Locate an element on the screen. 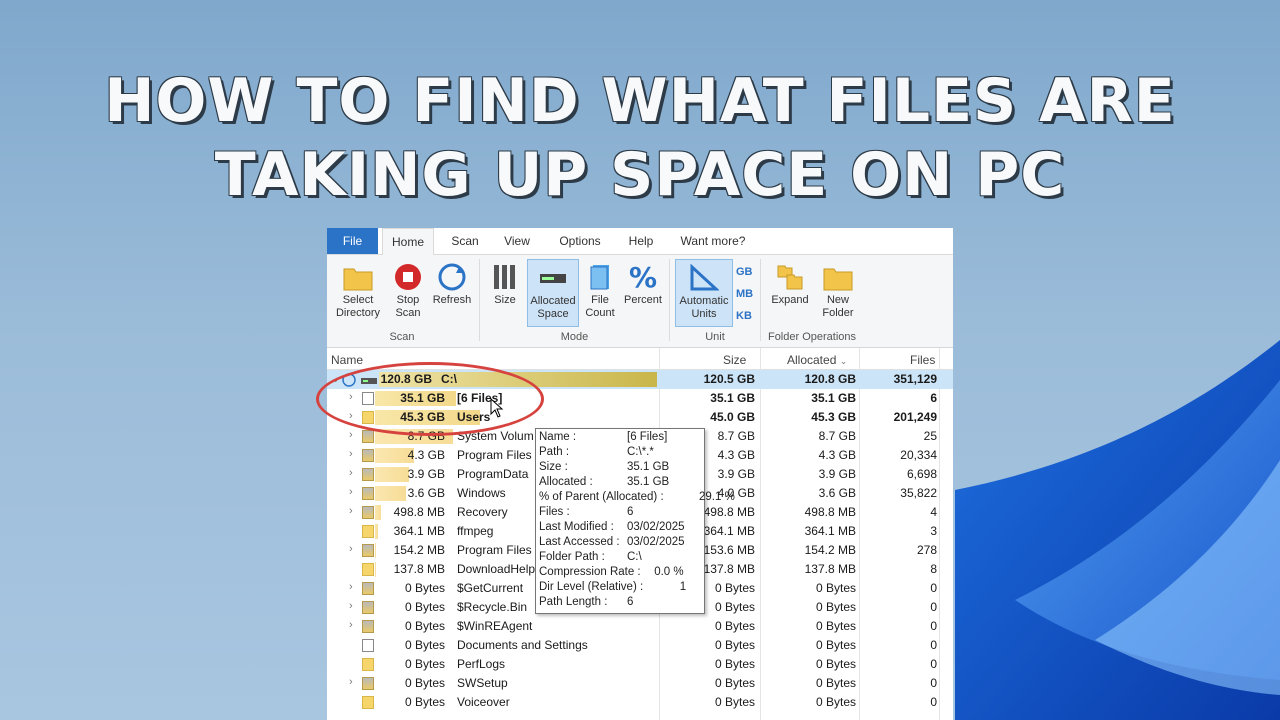 Image resolution: width=1280 pixels, height=720 pixels. column-allocated: Allocated ⌄ is located at coordinates (817, 360).